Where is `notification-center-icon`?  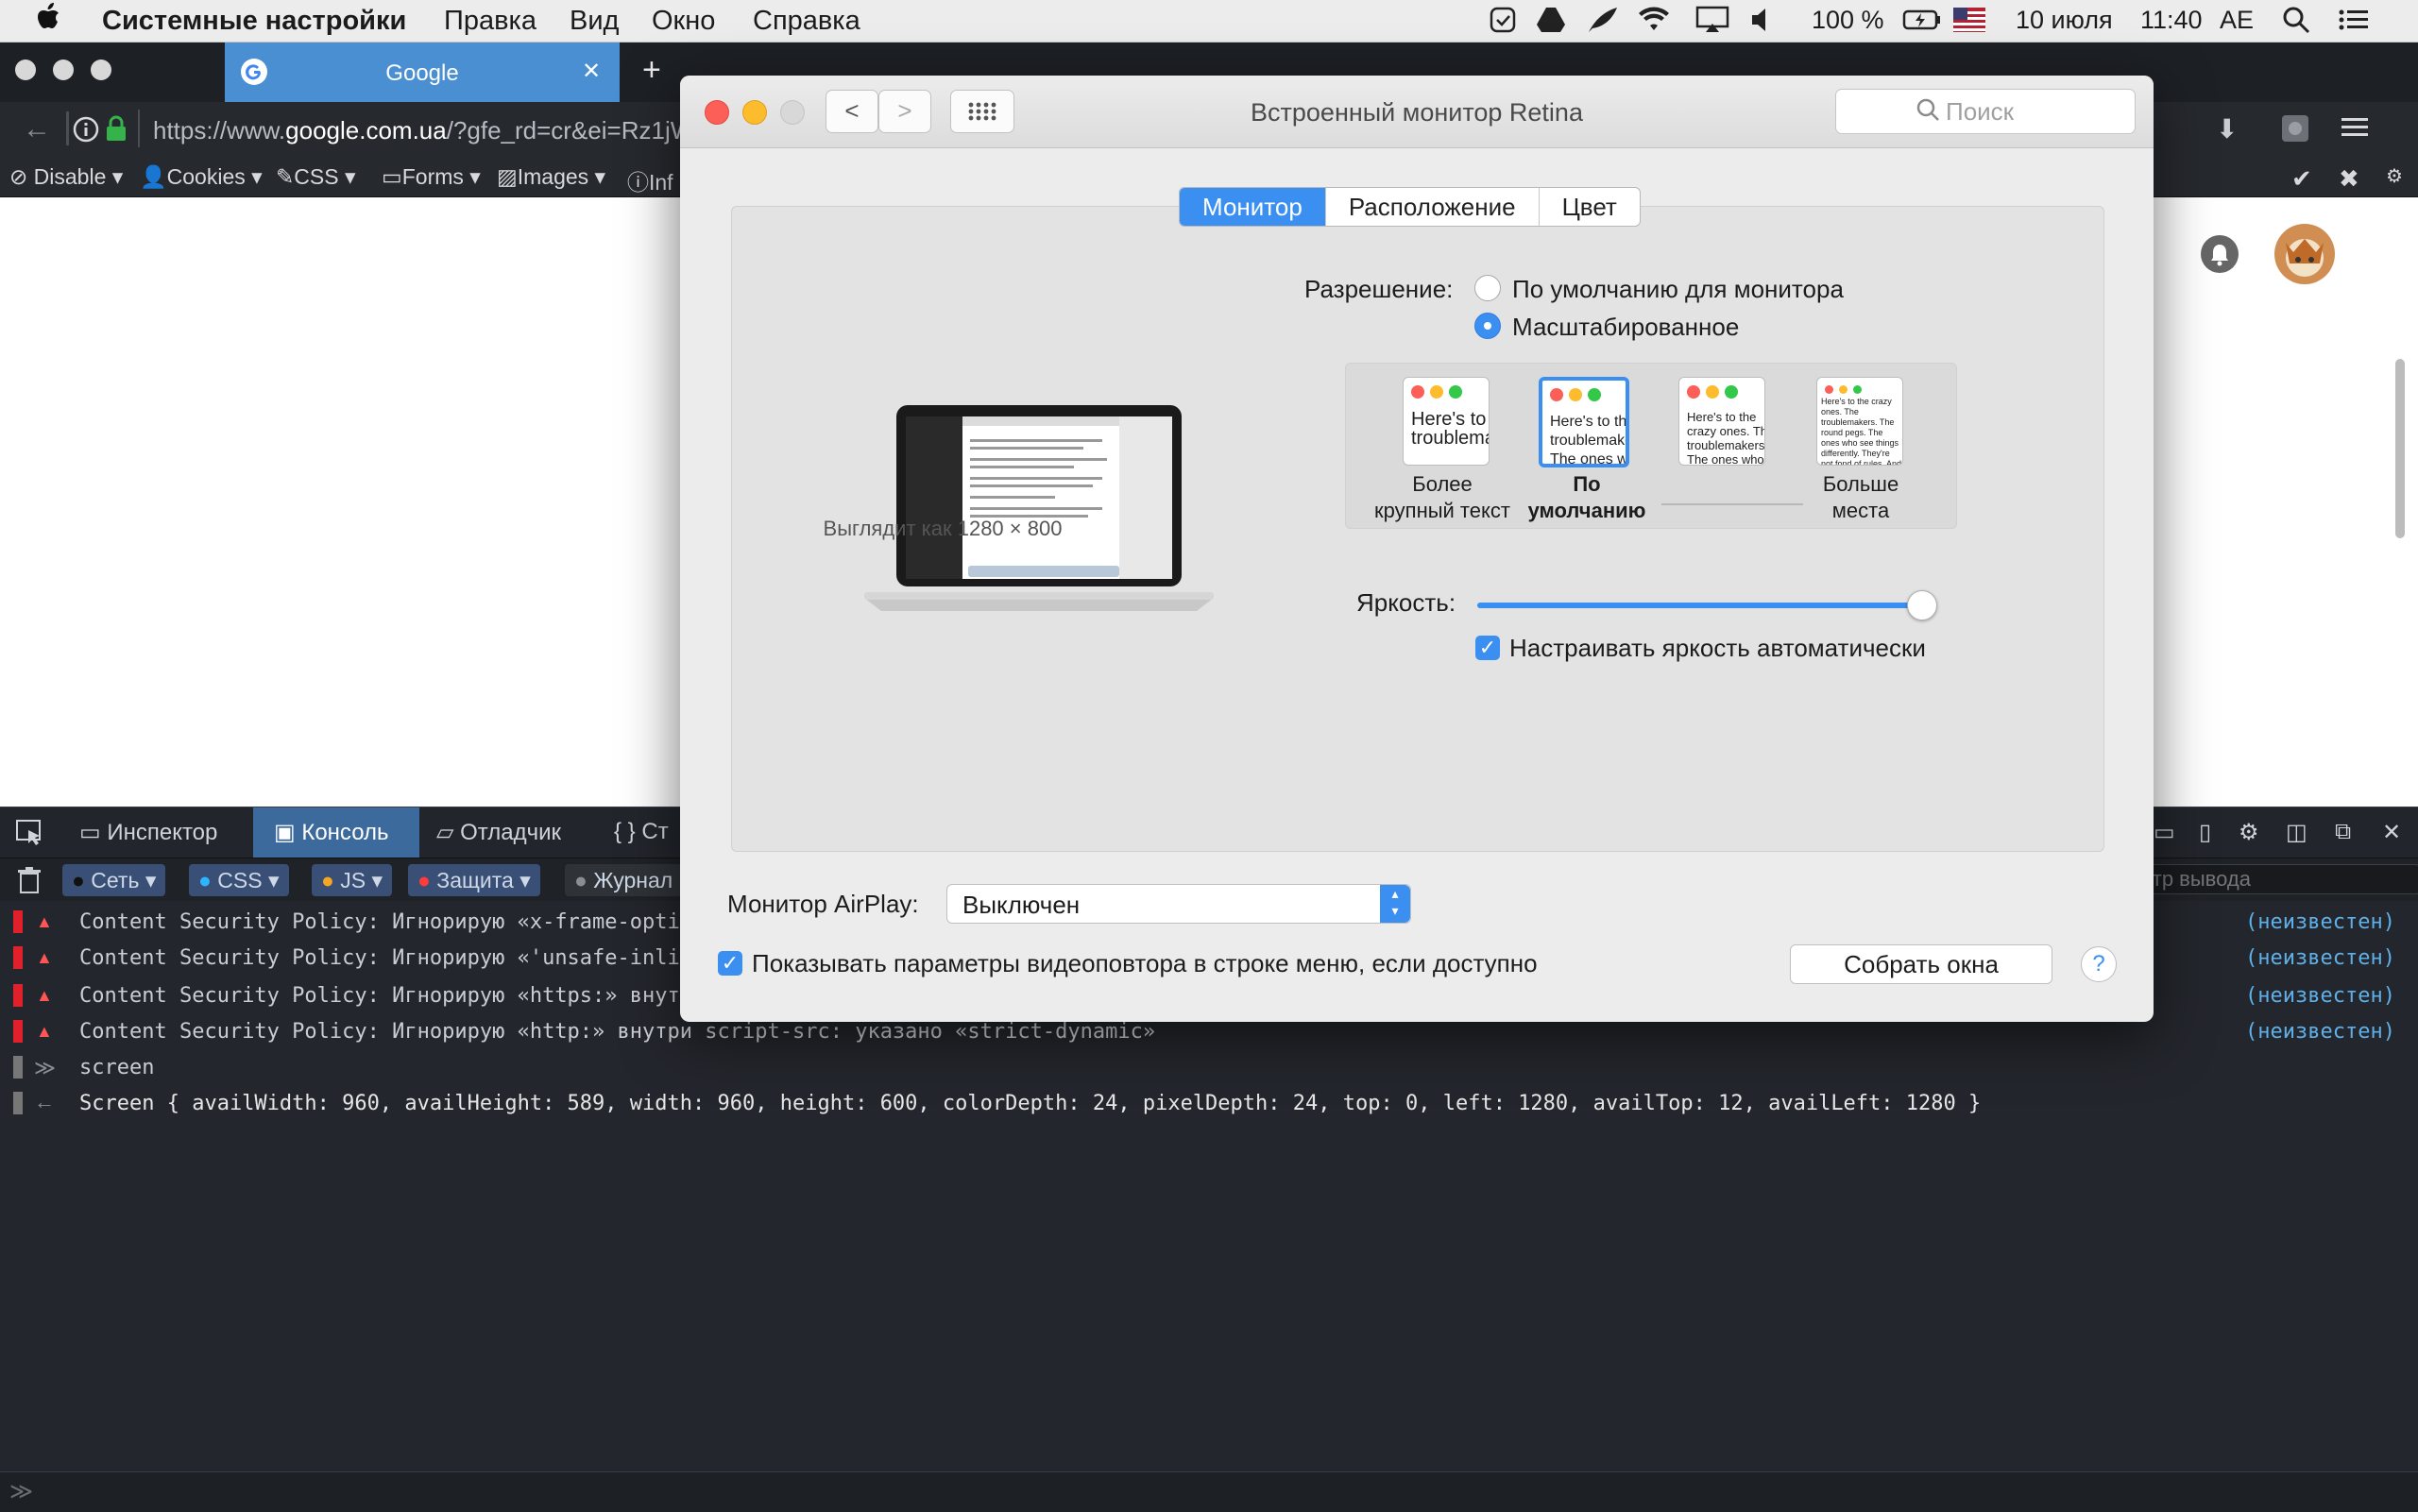
notification-center-icon is located at coordinates (2354, 23).